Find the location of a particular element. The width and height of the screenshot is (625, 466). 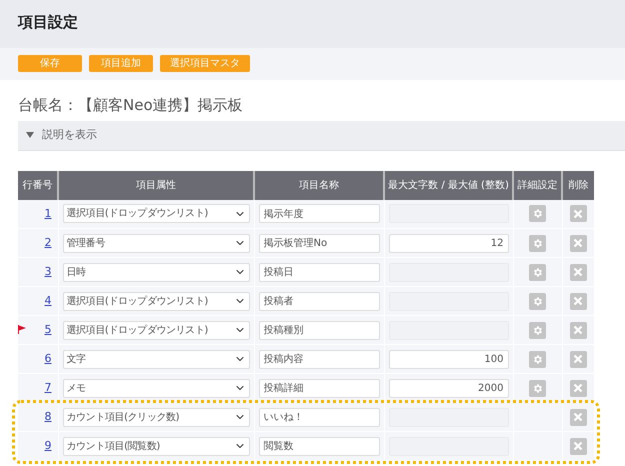

column-header: 詳細設定 is located at coordinates (537, 185).